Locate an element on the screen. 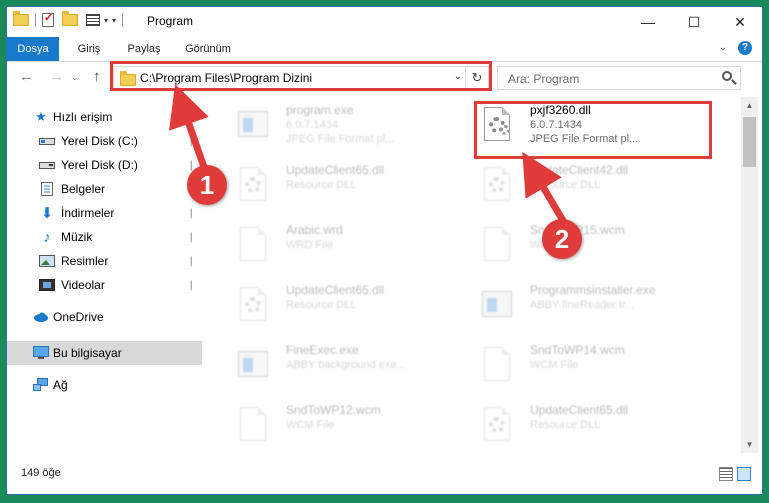 The height and width of the screenshot is (503, 769). file-tile: SndToWP14.wcm WCM File is located at coordinates (585, 365).